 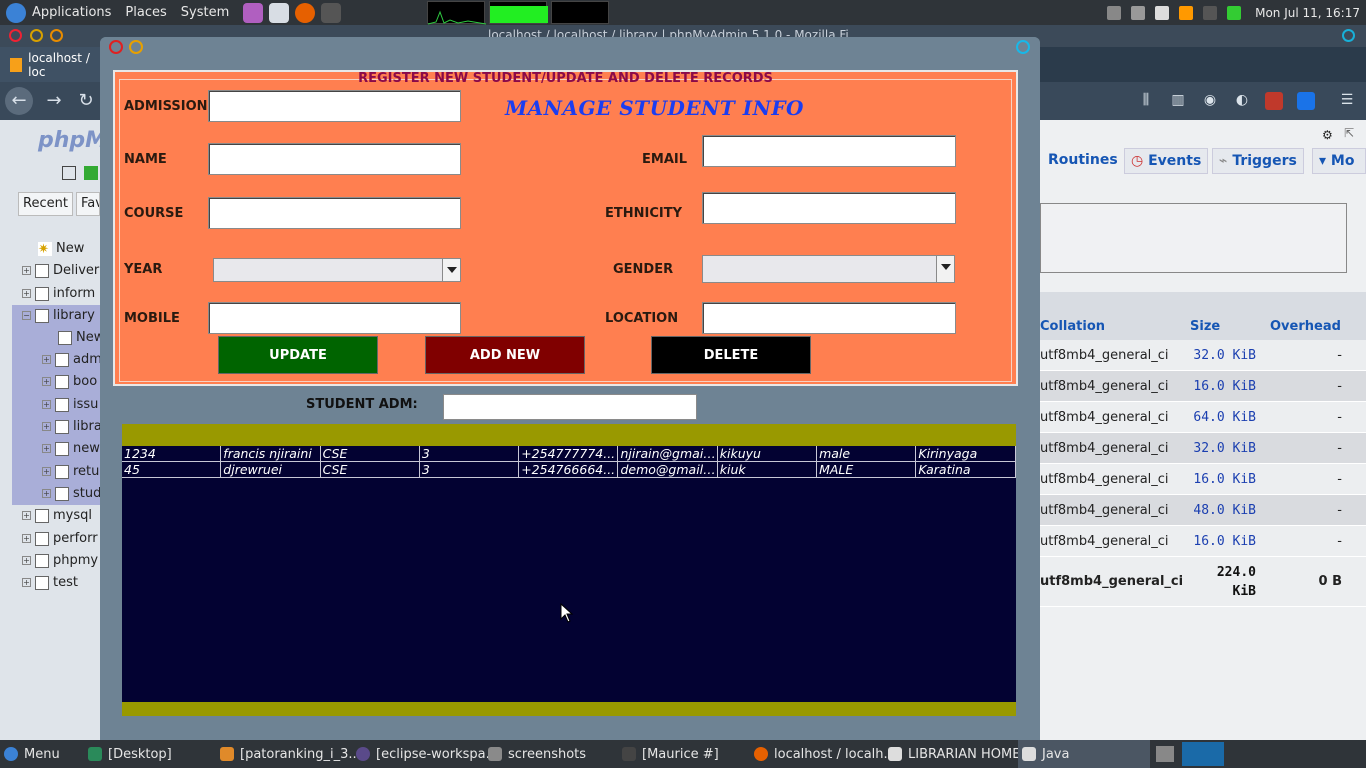 What do you see at coordinates (16, 12) in the screenshot?
I see `mate-logo-icon` at bounding box center [16, 12].